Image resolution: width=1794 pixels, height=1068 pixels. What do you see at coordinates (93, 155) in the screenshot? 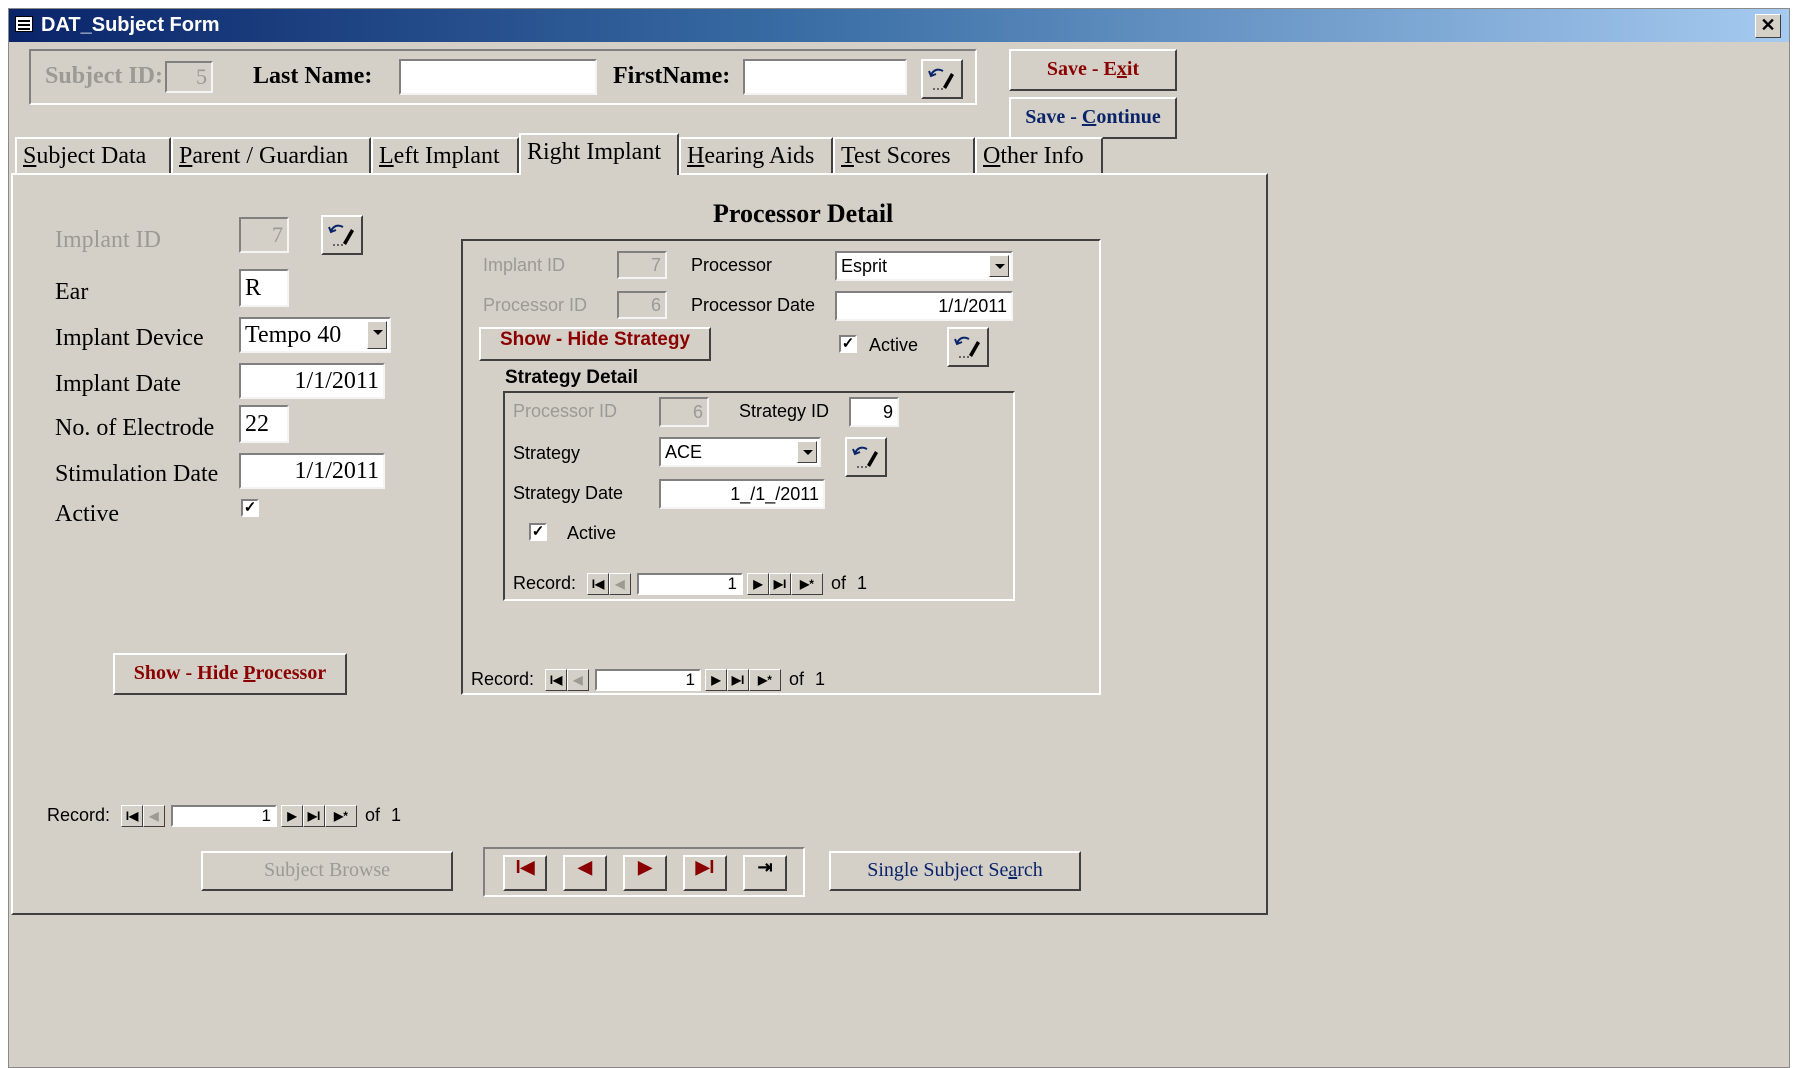
I see `tab-subject-data: Subject Data` at bounding box center [93, 155].